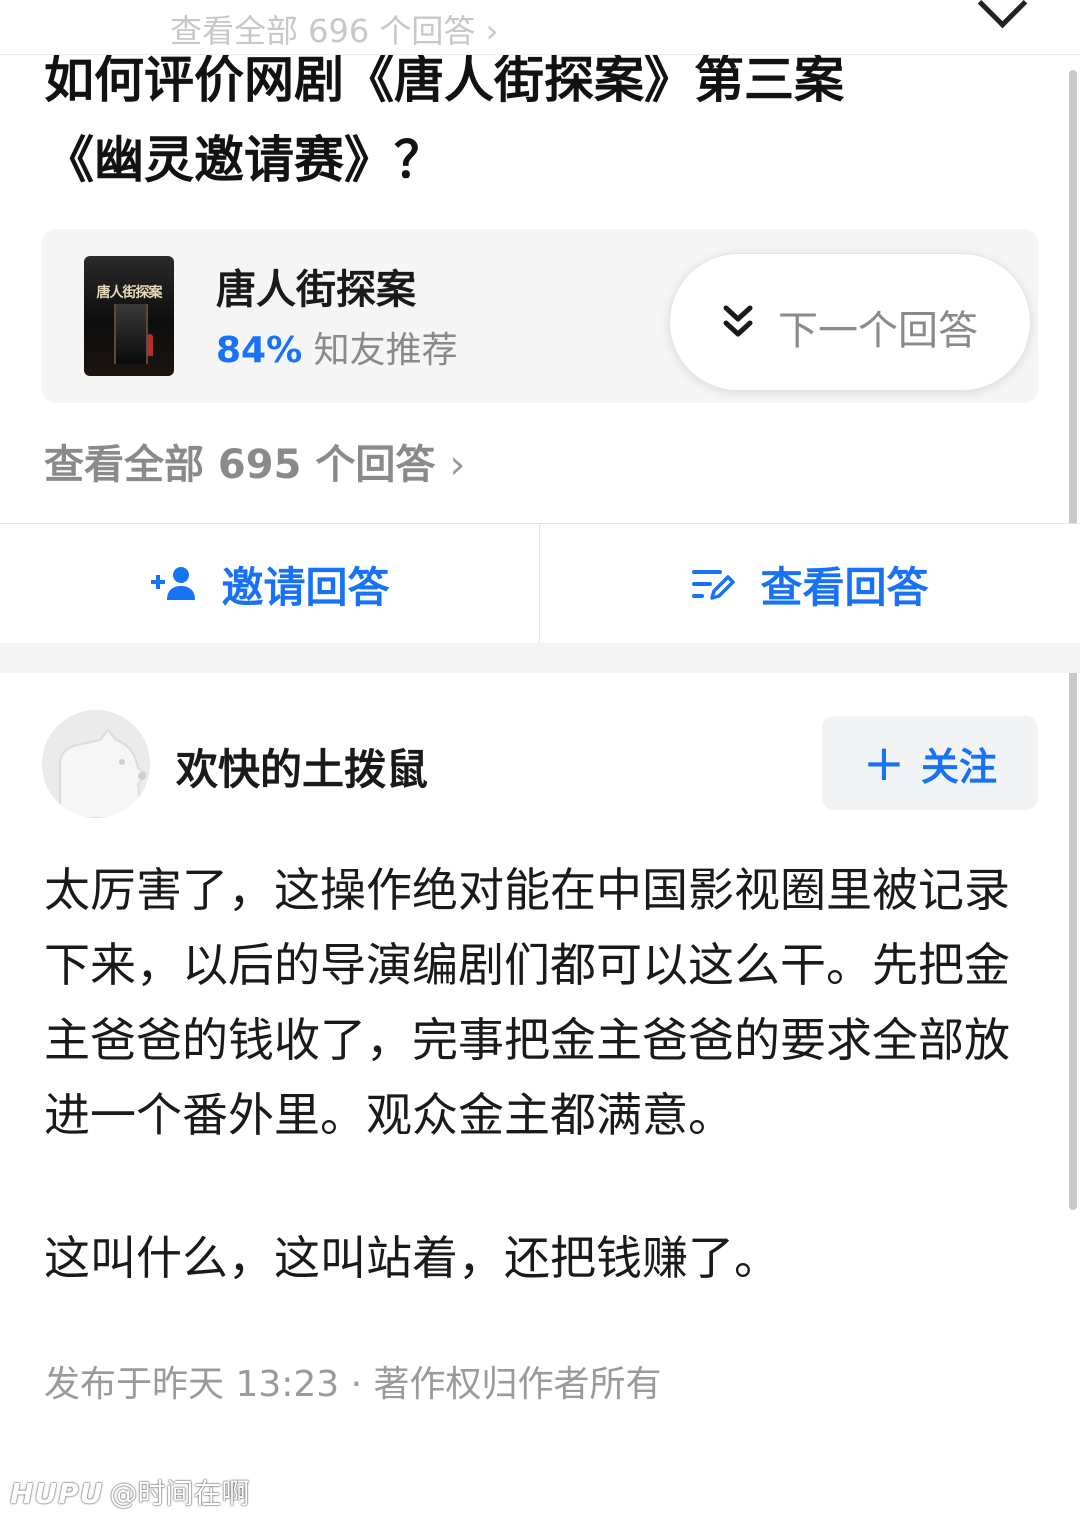 The width and height of the screenshot is (1080, 1516). Describe the element at coordinates (540, 658) in the screenshot. I see `section-divider` at that location.